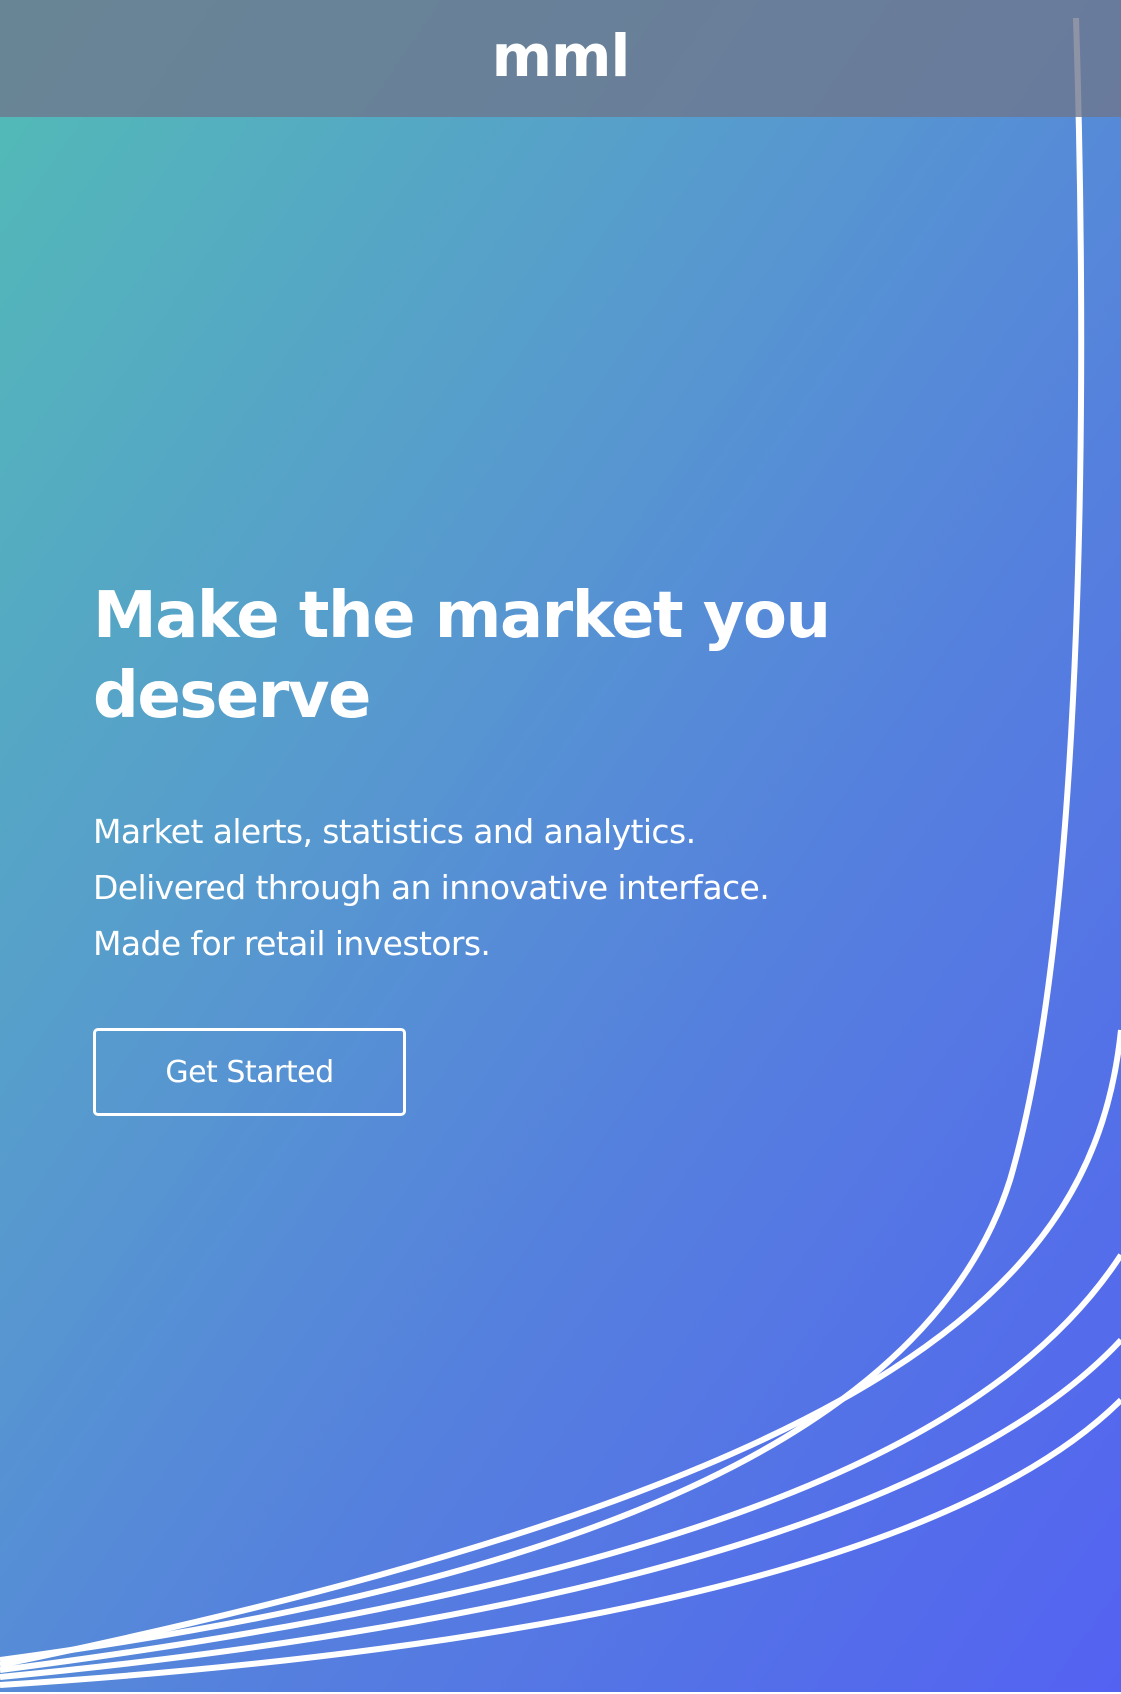 This screenshot has width=1121, height=1694. I want to click on brand-logo: mml, so click(561, 56).